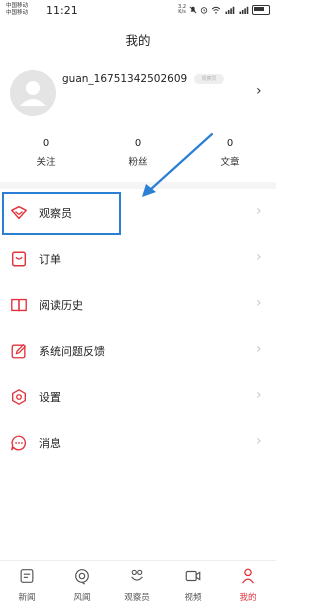 This screenshot has width=320, height=603. What do you see at coordinates (82, 598) in the screenshot?
I see `tab-label: 风闻` at bounding box center [82, 598].